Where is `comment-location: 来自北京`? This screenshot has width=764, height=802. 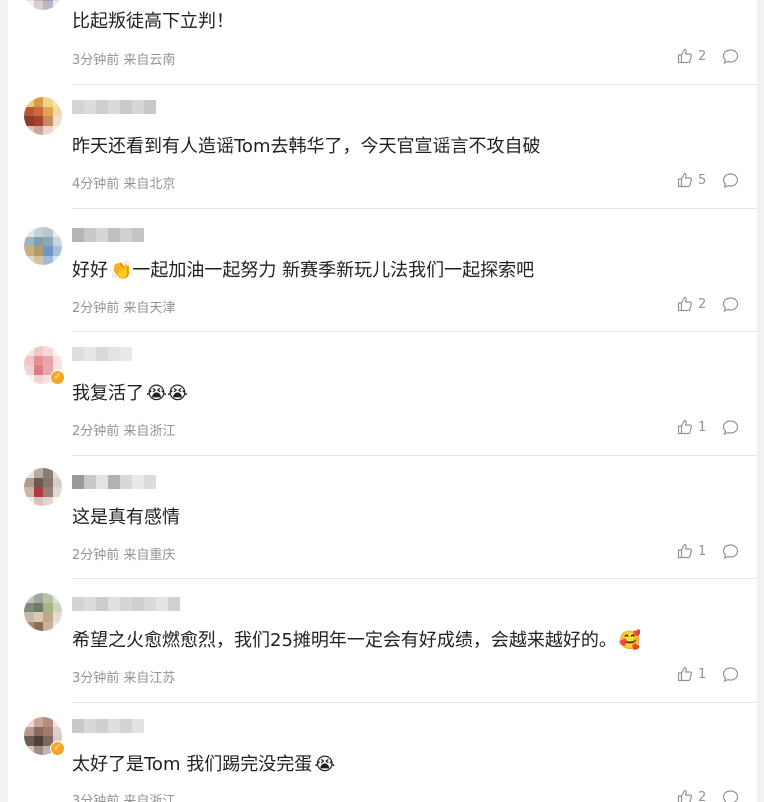 comment-location: 来自北京 is located at coordinates (149, 184).